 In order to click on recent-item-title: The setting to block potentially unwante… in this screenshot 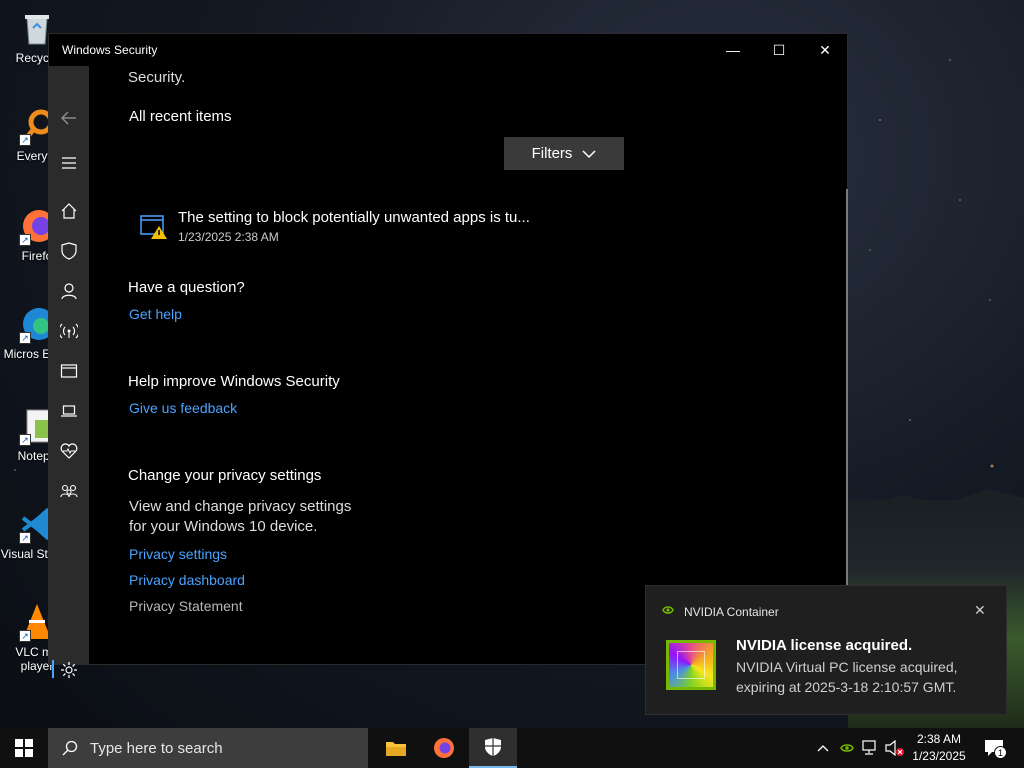, I will do `click(354, 217)`.